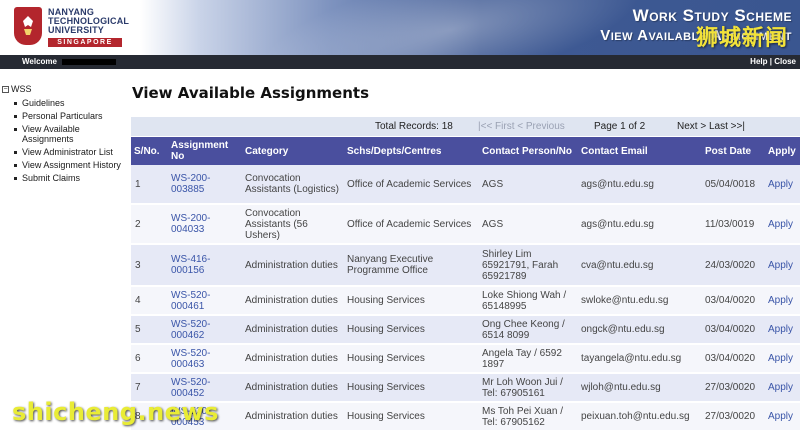  I want to click on next-last-nav: Next > Last >>|, so click(711, 126).